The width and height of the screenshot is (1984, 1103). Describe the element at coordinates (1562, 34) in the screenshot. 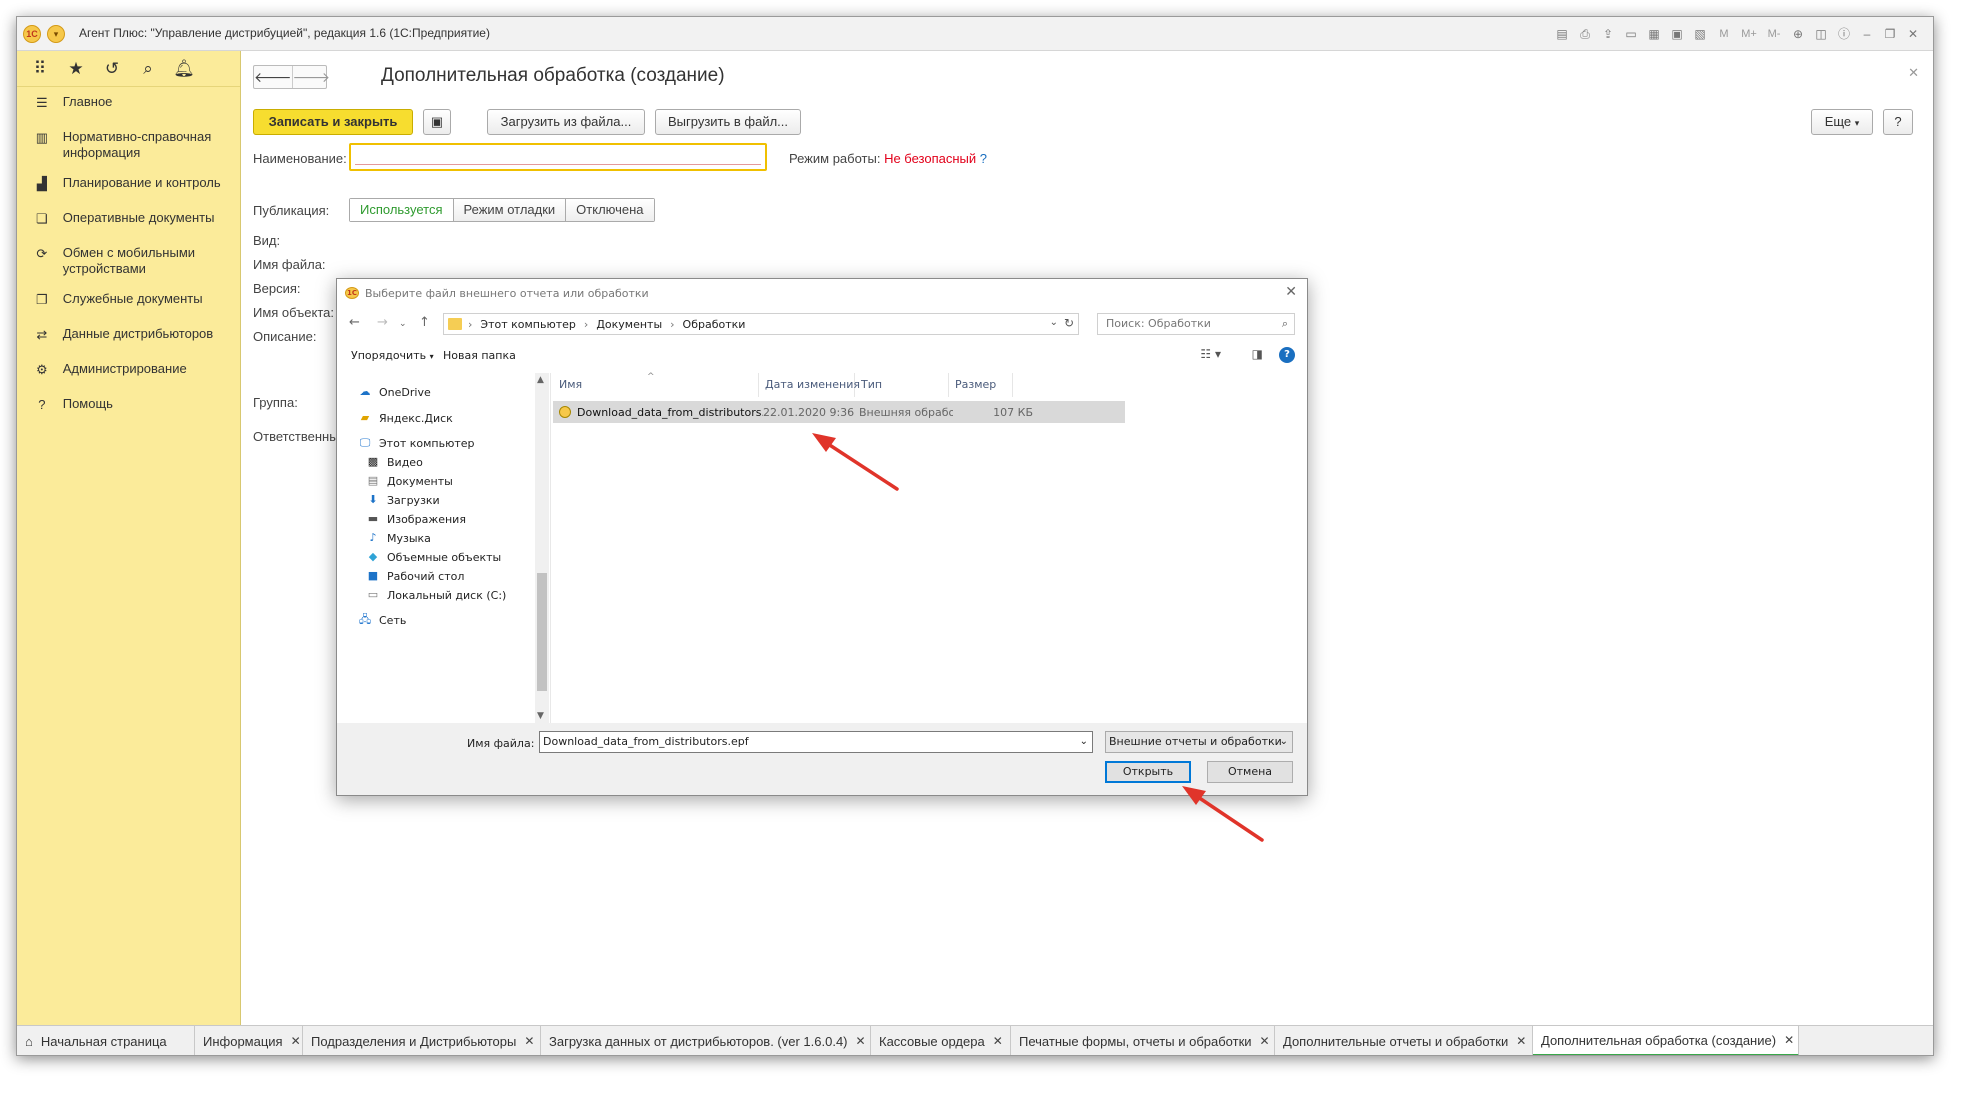

I see `save-icon: ▤` at that location.